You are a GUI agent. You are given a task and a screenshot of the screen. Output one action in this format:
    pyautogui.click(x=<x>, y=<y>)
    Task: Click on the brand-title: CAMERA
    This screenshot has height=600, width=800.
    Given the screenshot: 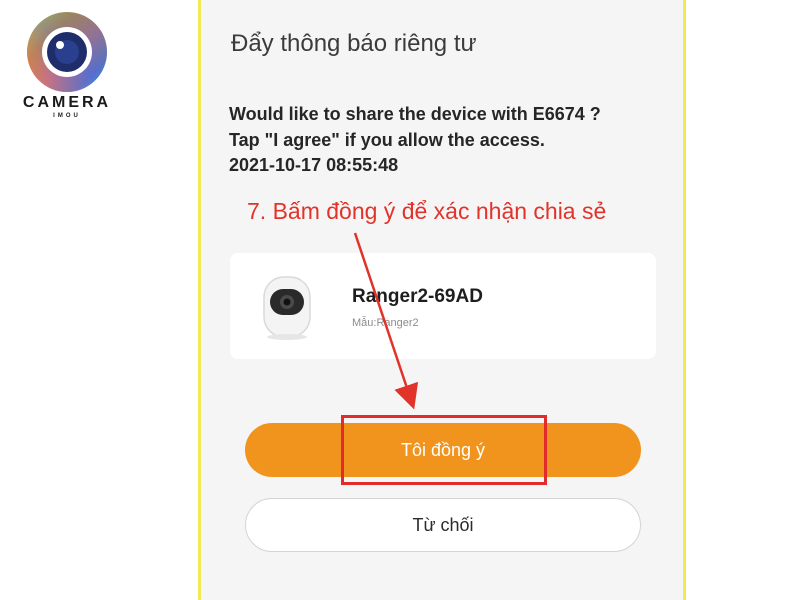 What is the action you would take?
    pyautogui.click(x=67, y=102)
    